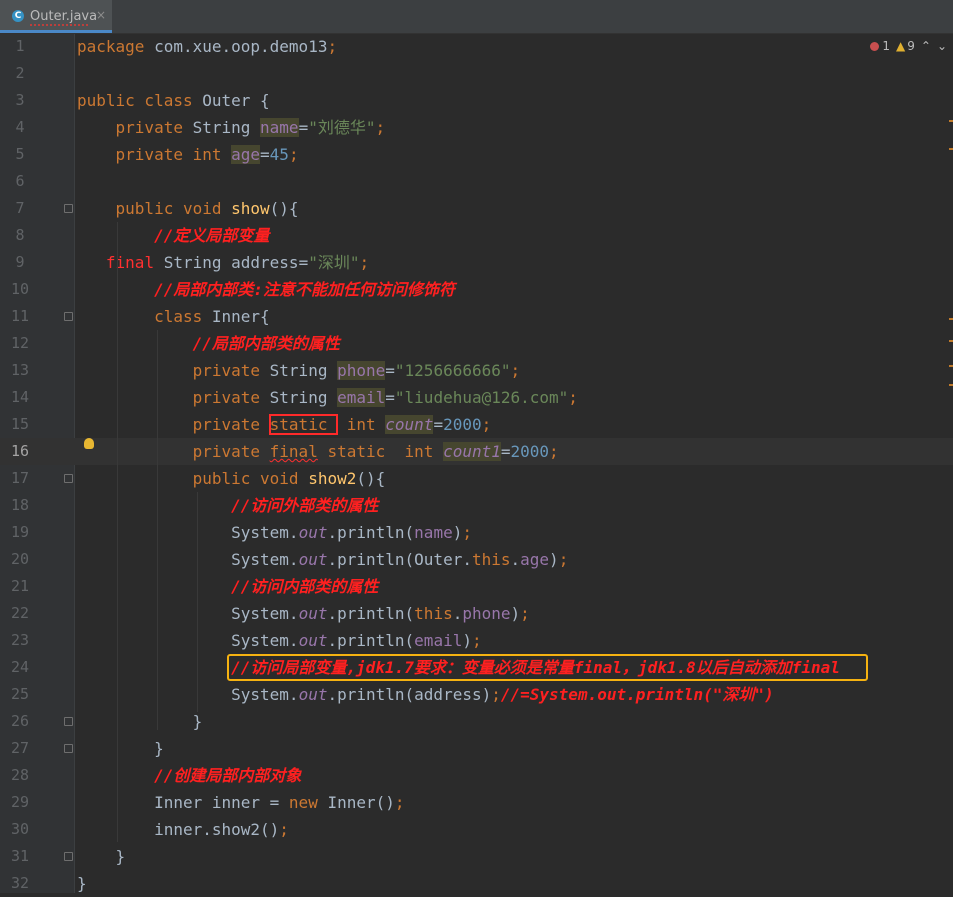 The width and height of the screenshot is (953, 897). Describe the element at coordinates (20, 127) in the screenshot. I see `line-number: 4` at that location.